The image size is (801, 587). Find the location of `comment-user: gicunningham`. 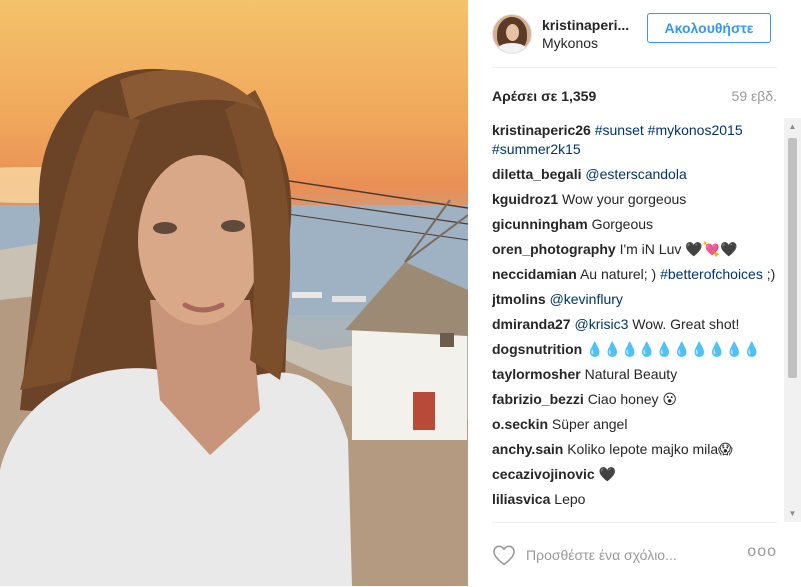

comment-user: gicunningham is located at coordinates (540, 224).